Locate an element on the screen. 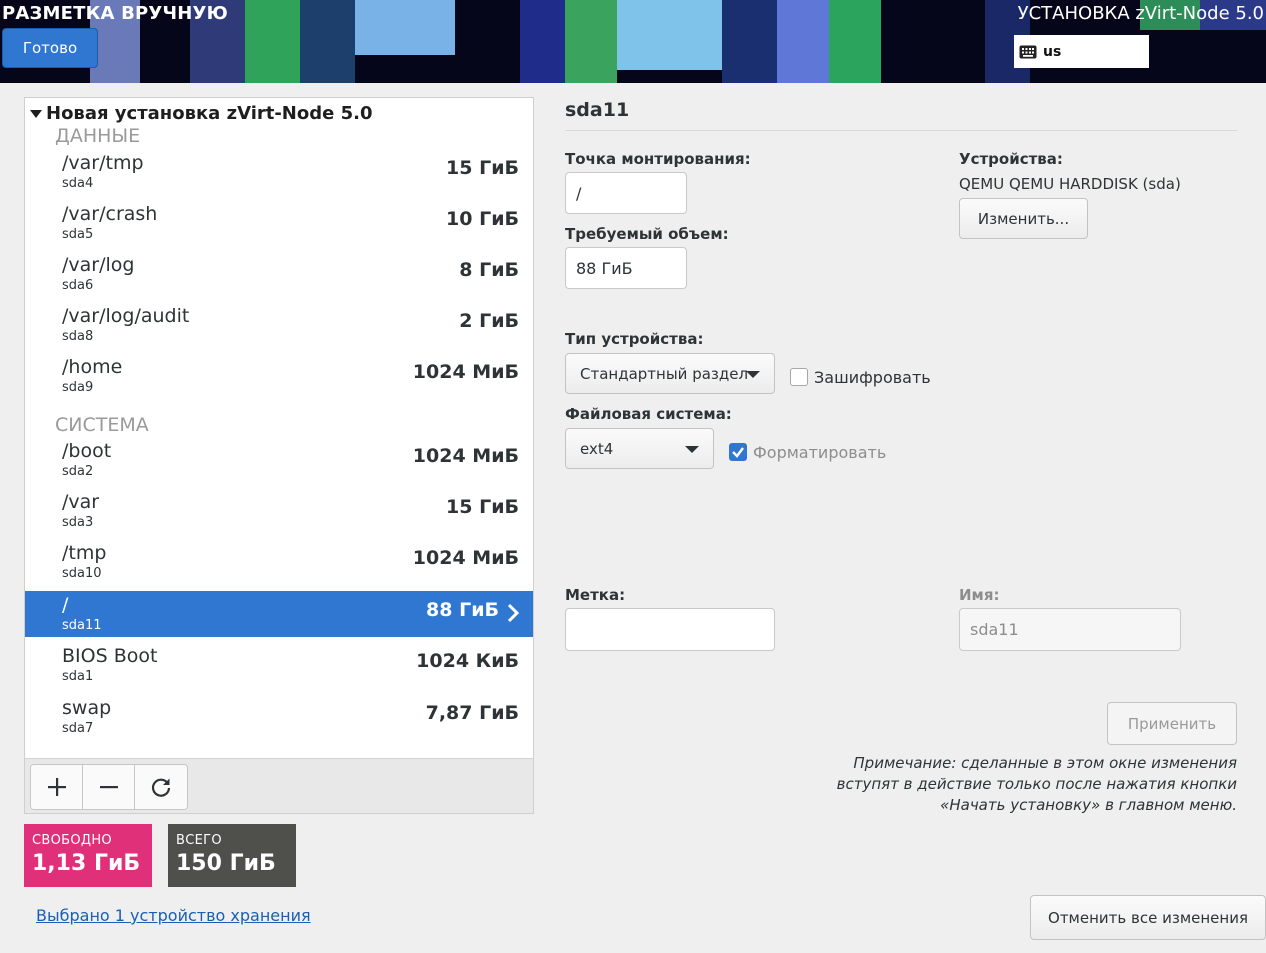 The image size is (1266, 953). remove-partition-button is located at coordinates (109, 787).